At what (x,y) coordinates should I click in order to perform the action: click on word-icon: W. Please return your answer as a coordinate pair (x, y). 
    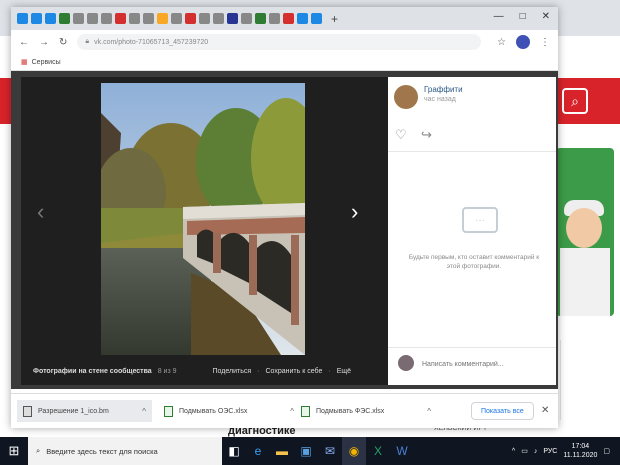
    Looking at the image, I should click on (402, 451).